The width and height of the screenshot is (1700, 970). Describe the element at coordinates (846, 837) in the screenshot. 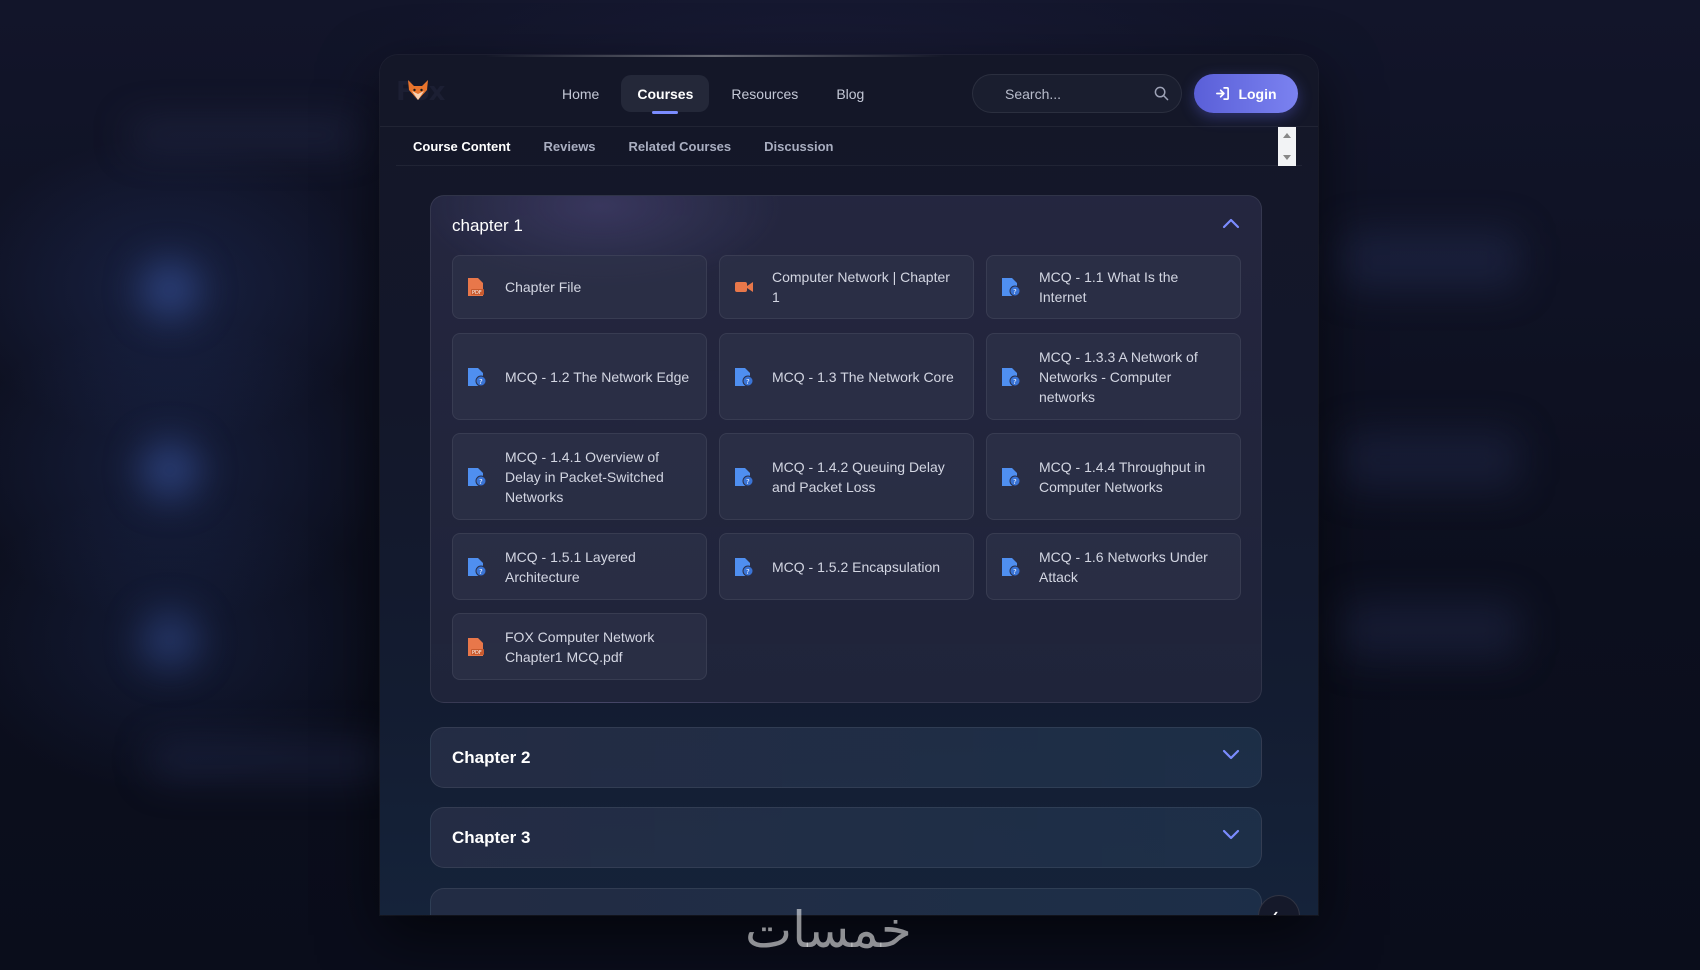

I see `chapter-3-accordion: Chapter 3` at that location.